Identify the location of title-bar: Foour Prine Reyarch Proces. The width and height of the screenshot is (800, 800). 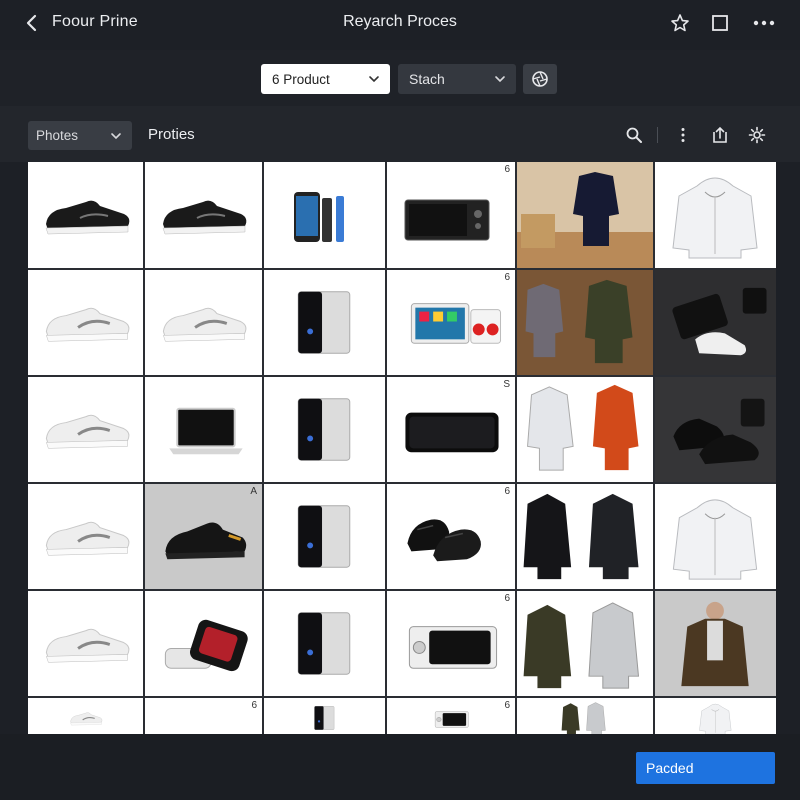
(400, 23).